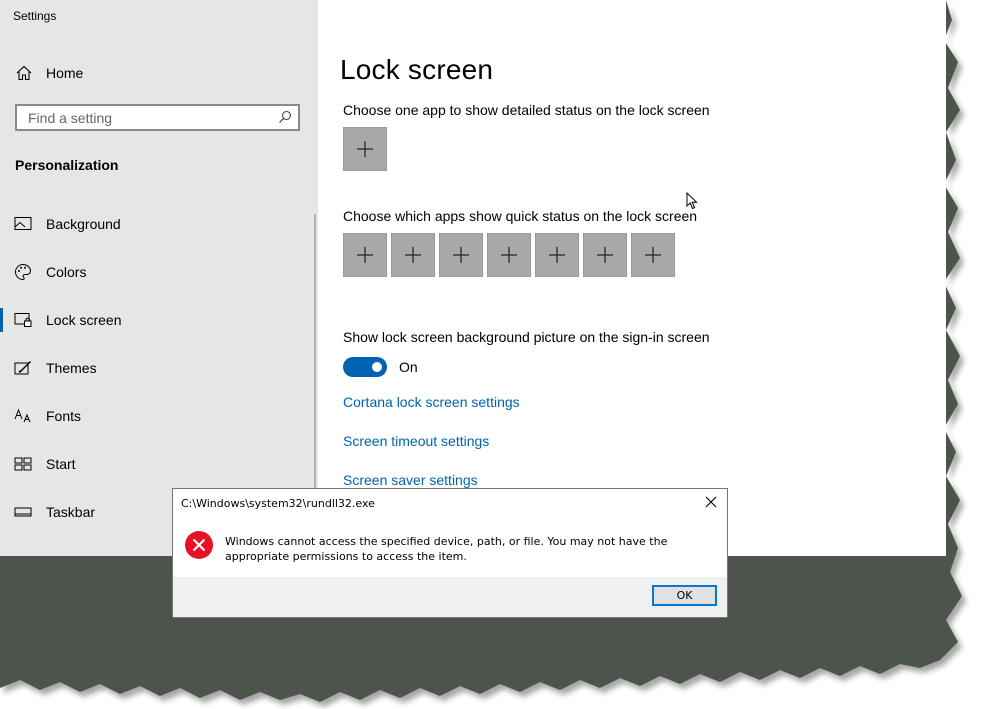 This screenshot has width=982, height=709. Describe the element at coordinates (285, 119) in the screenshot. I see `search-icon` at that location.